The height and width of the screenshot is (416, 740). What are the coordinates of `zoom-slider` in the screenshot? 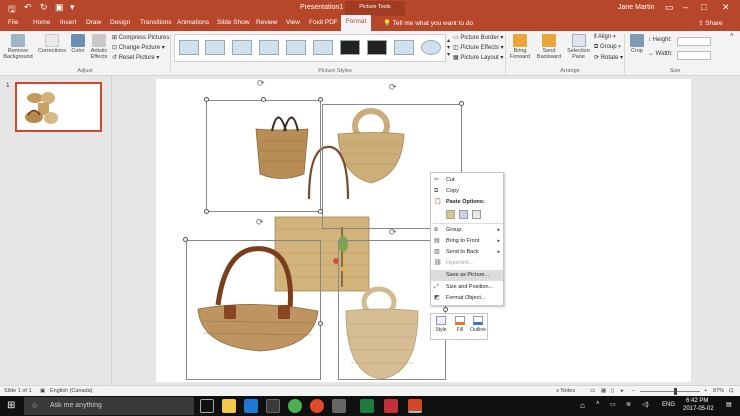 It's located at (670, 391).